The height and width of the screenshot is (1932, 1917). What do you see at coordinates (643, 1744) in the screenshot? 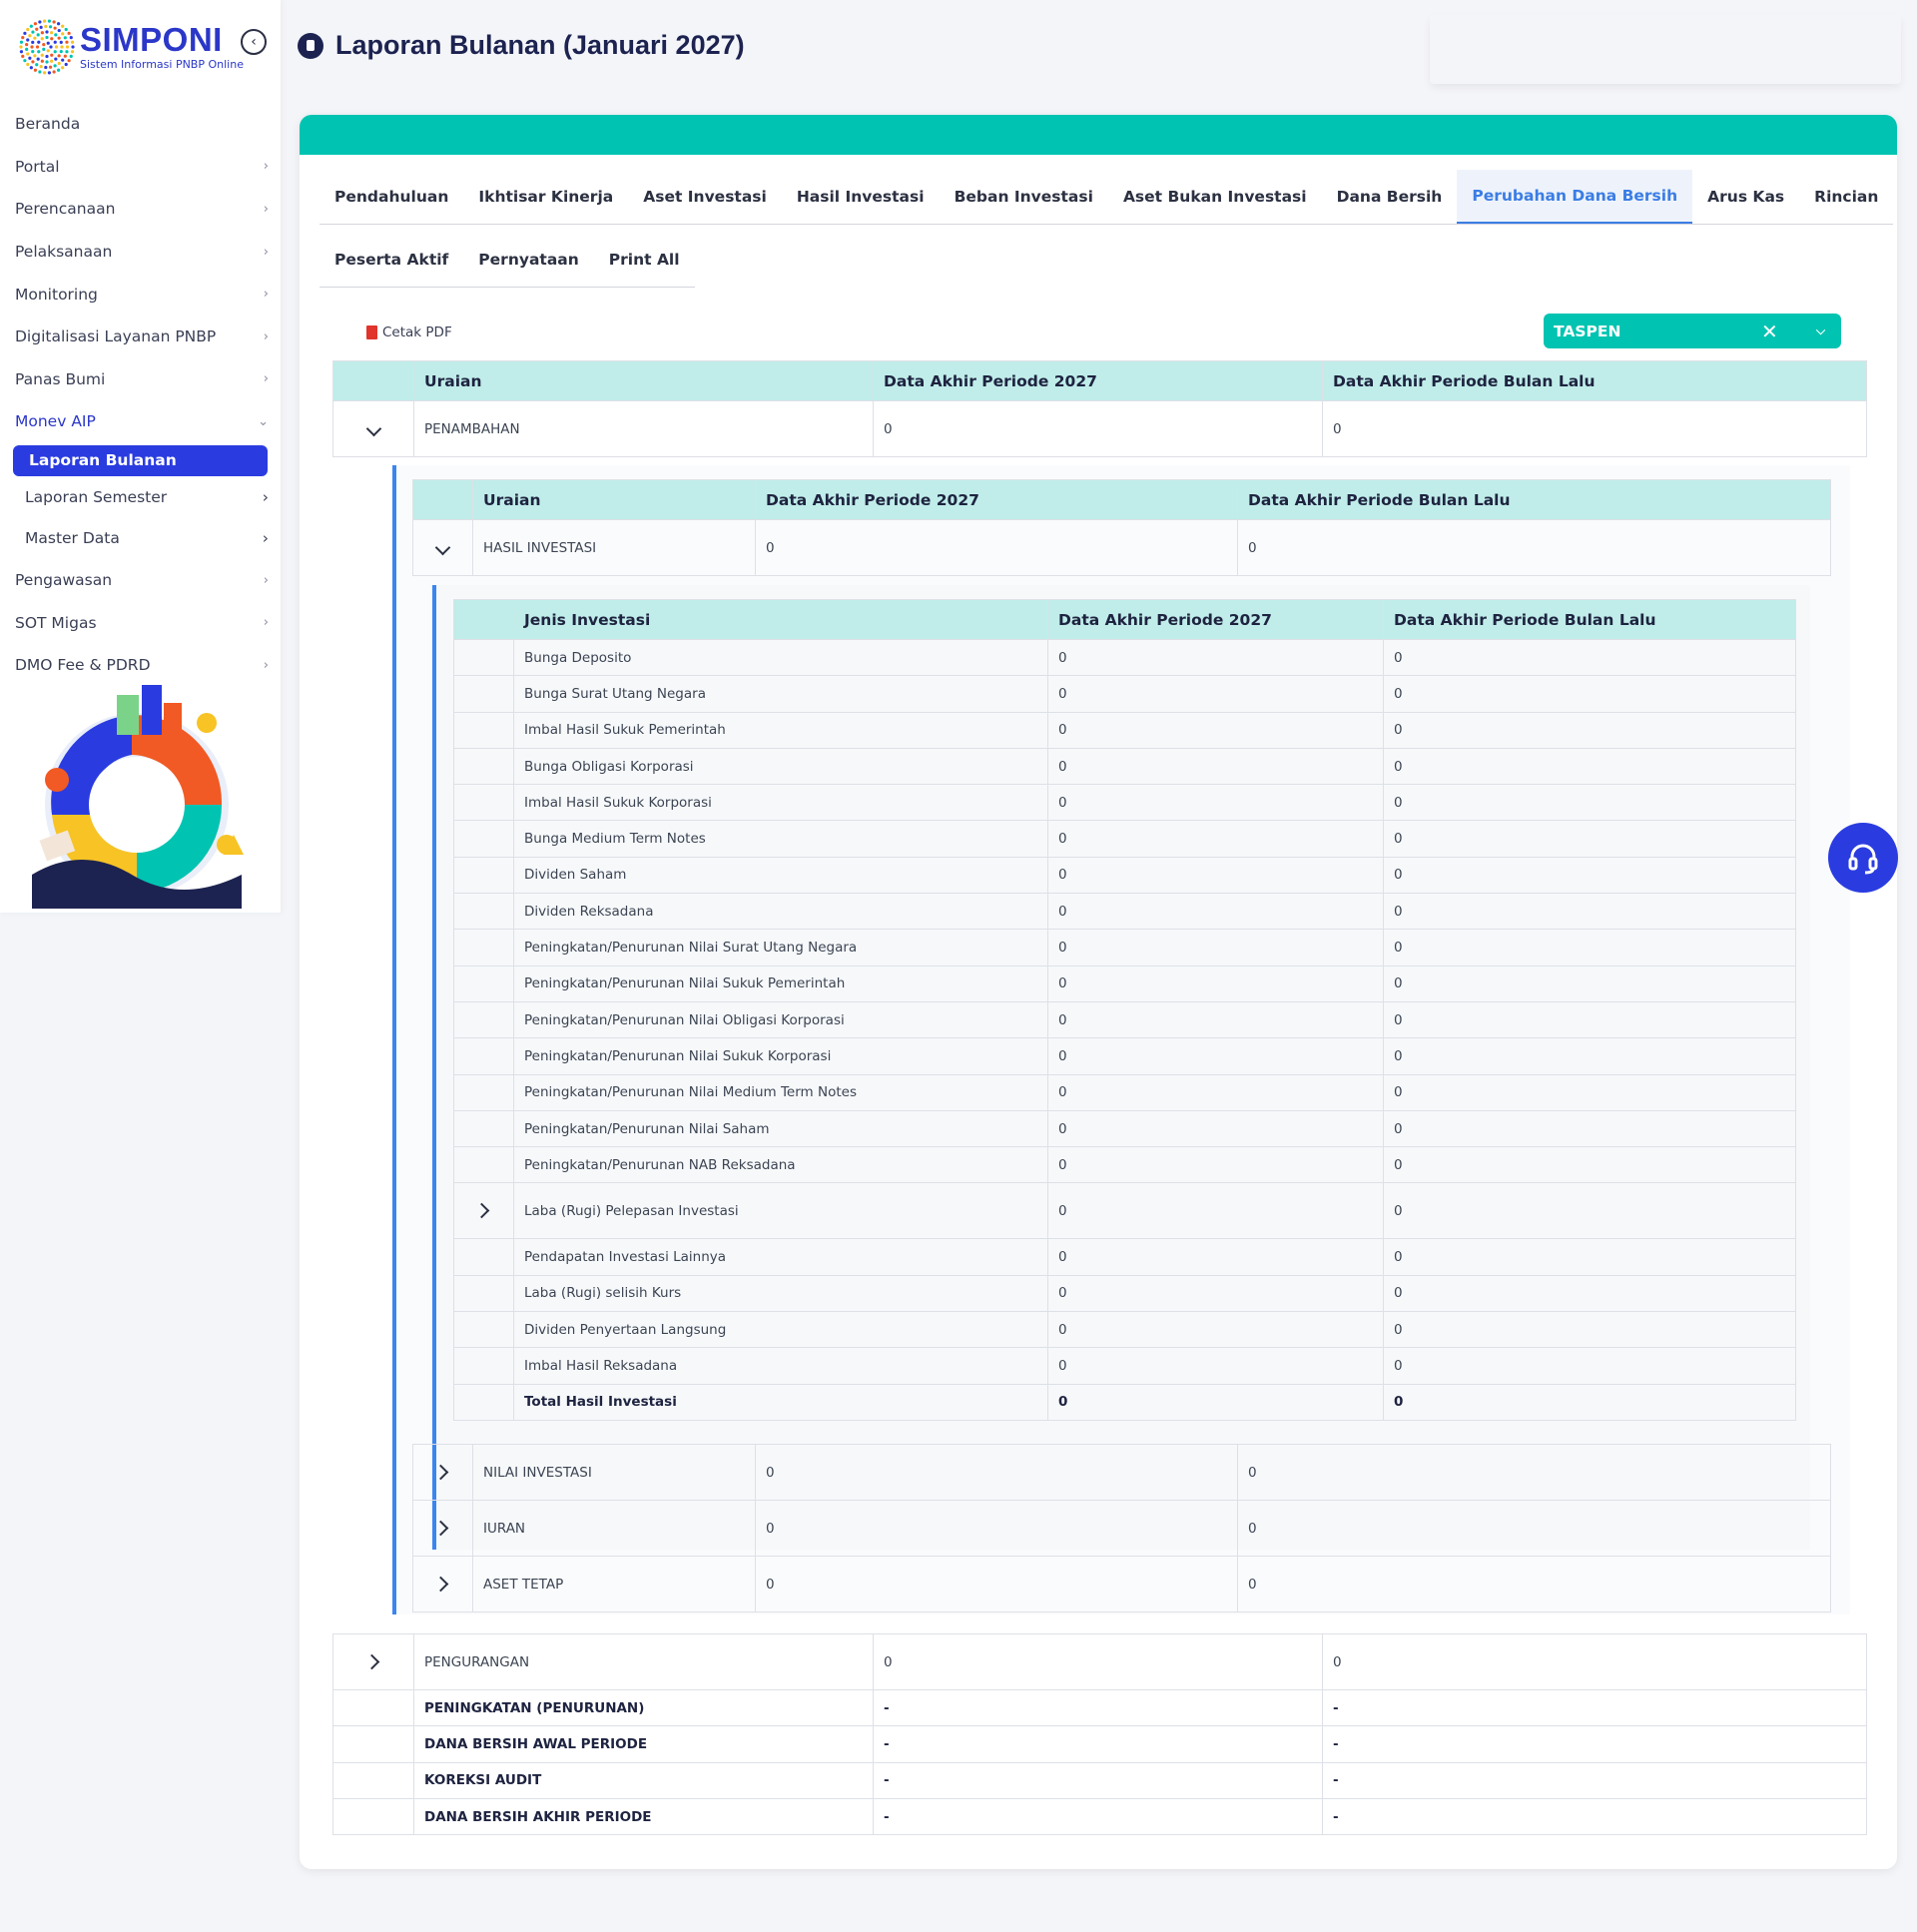
I see `row-label: DANA BERSIH AWAL PERIODE` at bounding box center [643, 1744].